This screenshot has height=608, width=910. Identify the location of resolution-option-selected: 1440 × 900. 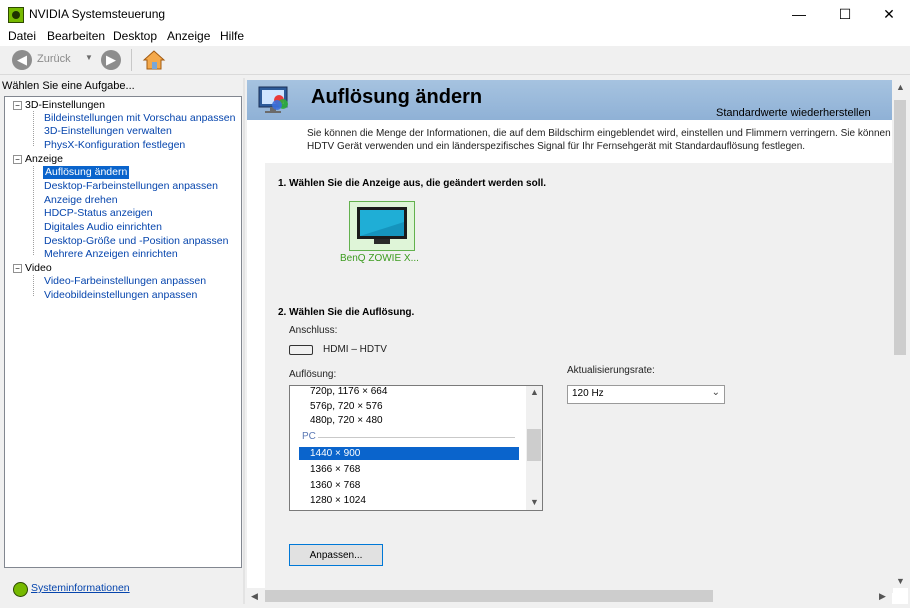
(409, 453).